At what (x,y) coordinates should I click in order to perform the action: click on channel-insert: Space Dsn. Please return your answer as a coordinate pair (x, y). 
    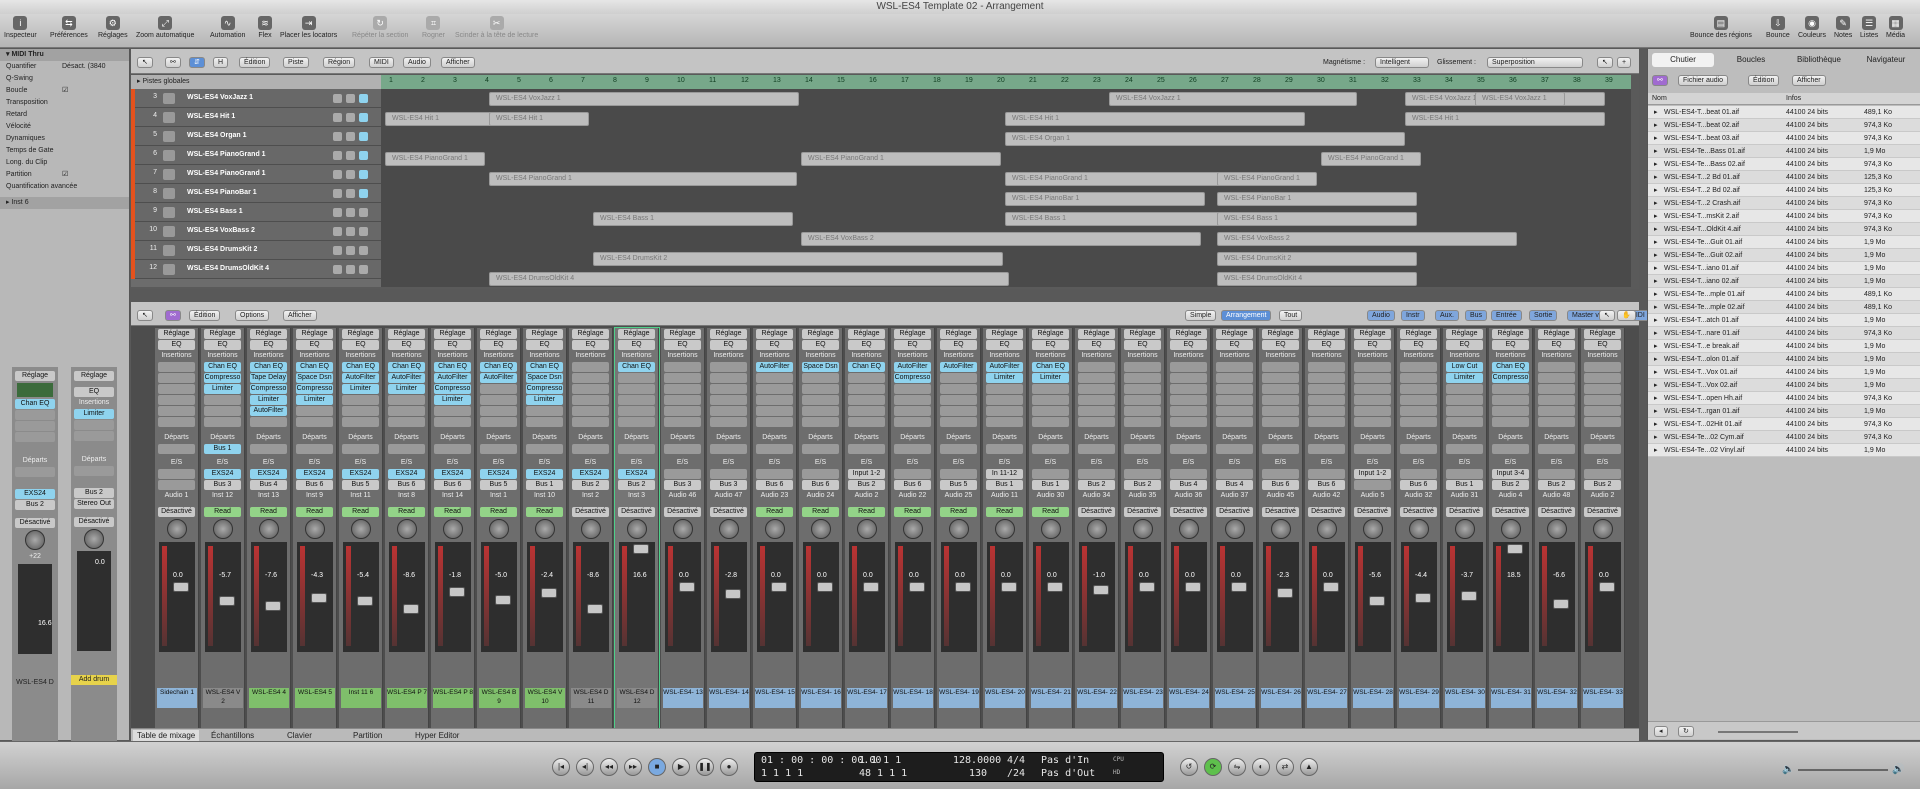
    Looking at the image, I should click on (544, 378).